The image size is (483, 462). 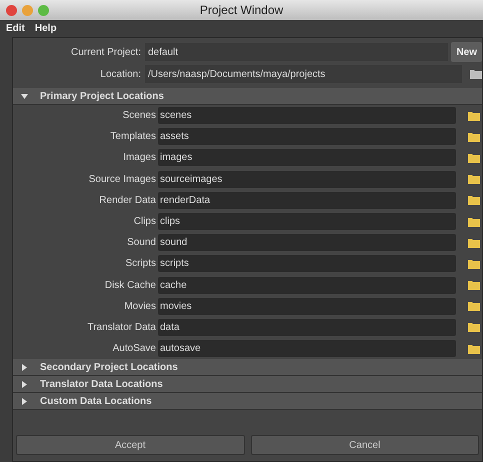 What do you see at coordinates (134, 349) in the screenshot?
I see `field-label: AutoSave` at bounding box center [134, 349].